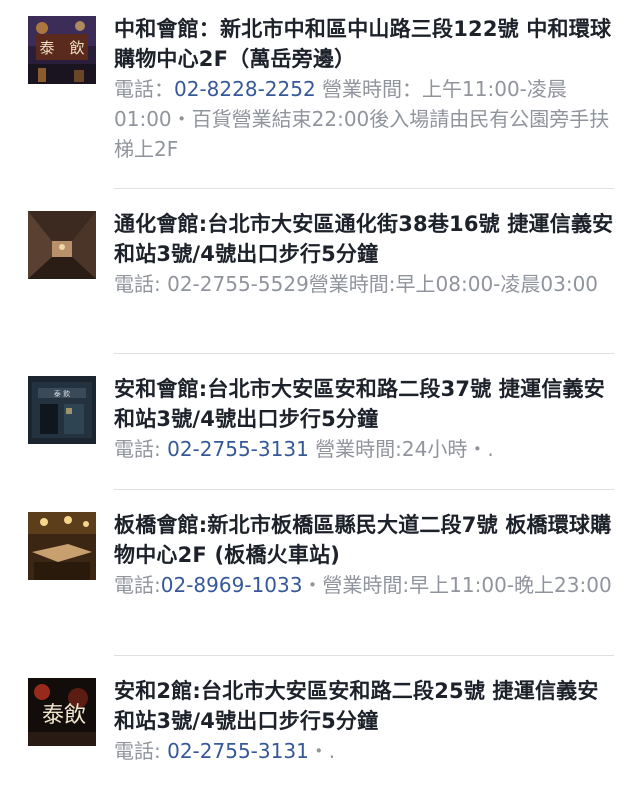 This screenshot has width=640, height=807. Describe the element at coordinates (359, 404) in the screenshot. I see `venue-address: 安和會館:台北市大安區安和路二段37號 捷運信義安和站3號/4號出口步行5分鐘` at that location.